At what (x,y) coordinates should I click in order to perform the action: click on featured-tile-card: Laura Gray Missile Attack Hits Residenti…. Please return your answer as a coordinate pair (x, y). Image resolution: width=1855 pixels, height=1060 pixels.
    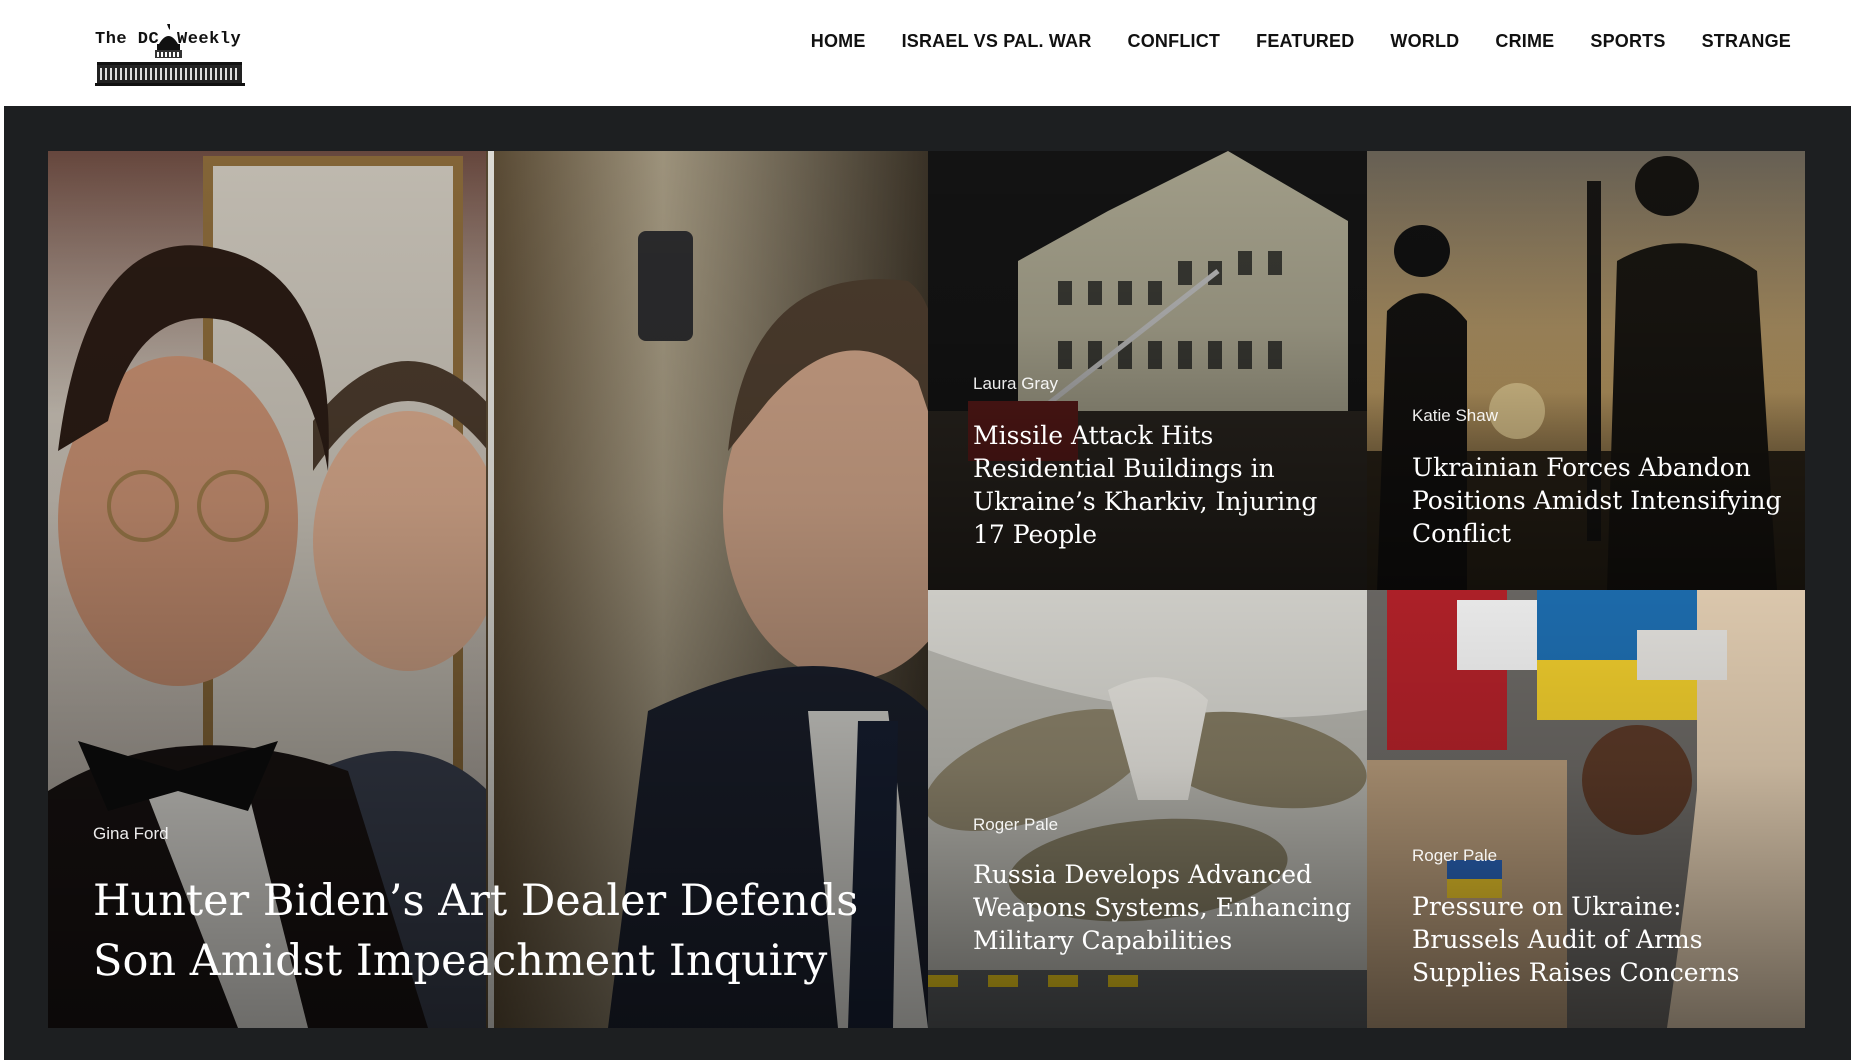
    Looking at the image, I should click on (1147, 370).